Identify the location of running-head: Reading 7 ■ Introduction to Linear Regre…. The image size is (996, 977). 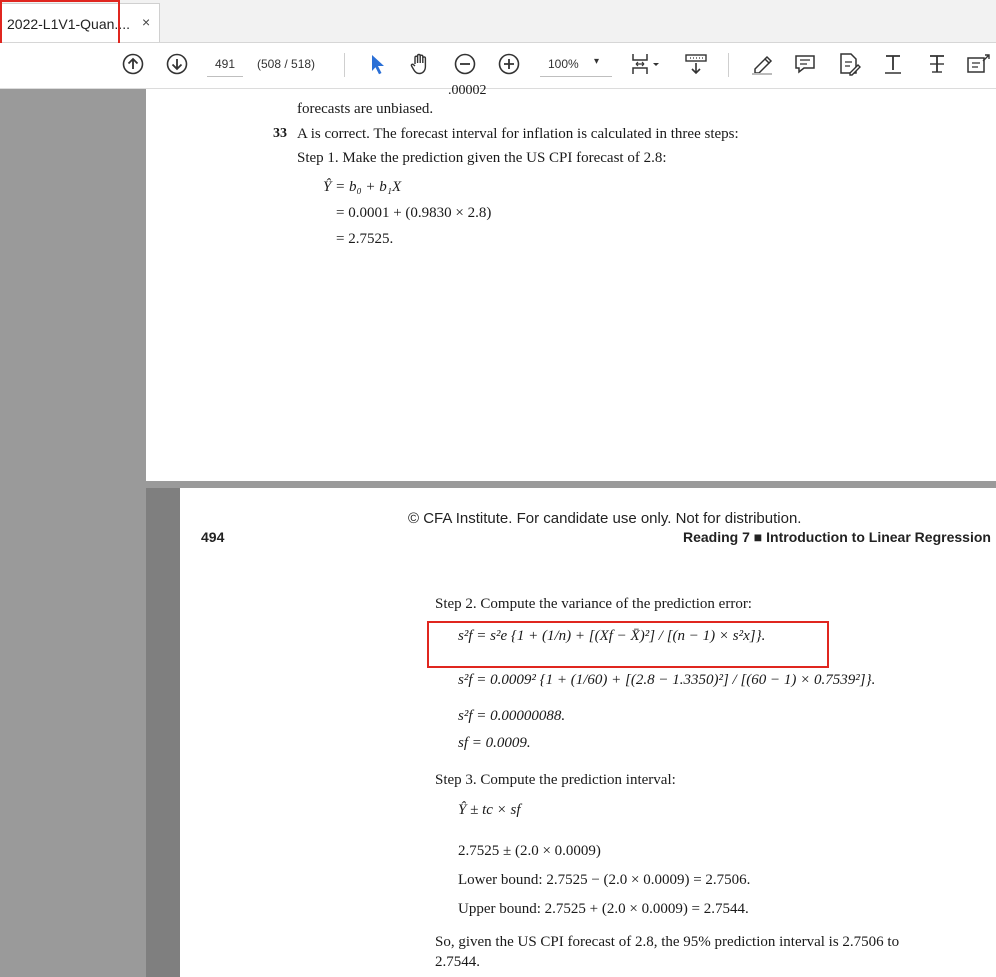
(837, 537).